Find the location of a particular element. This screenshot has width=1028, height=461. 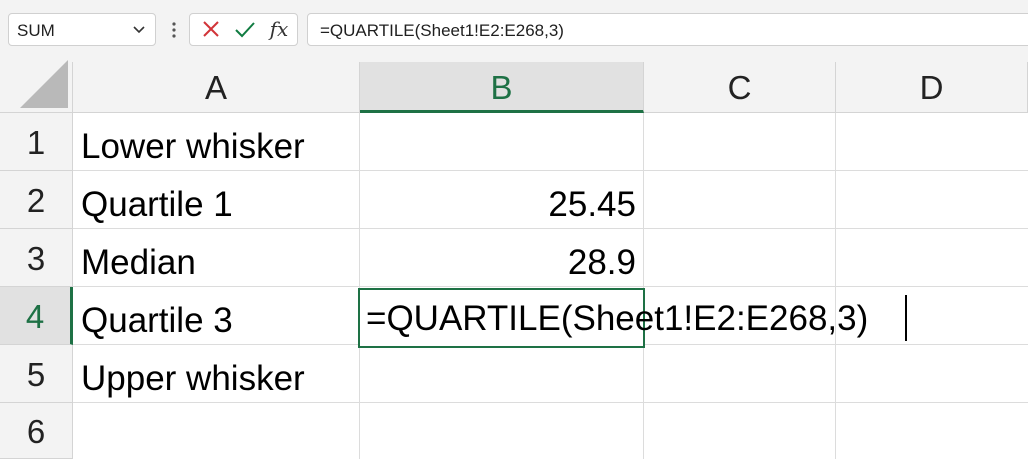

enter-check-icon is located at coordinates (245, 29).